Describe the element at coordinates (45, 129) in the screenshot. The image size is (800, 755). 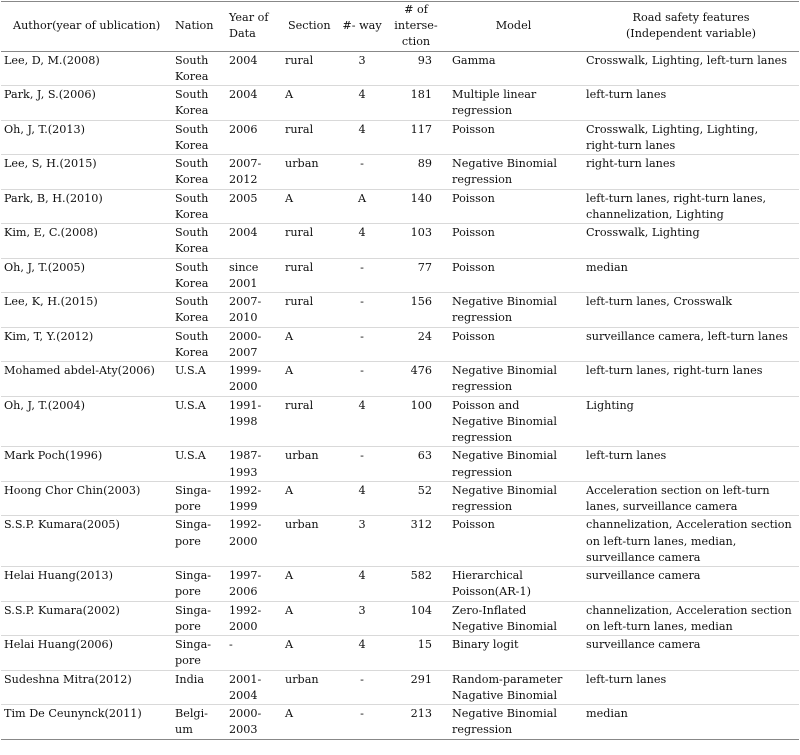
I see `cell-author-text: Oh, J, T.(2013)` at that location.